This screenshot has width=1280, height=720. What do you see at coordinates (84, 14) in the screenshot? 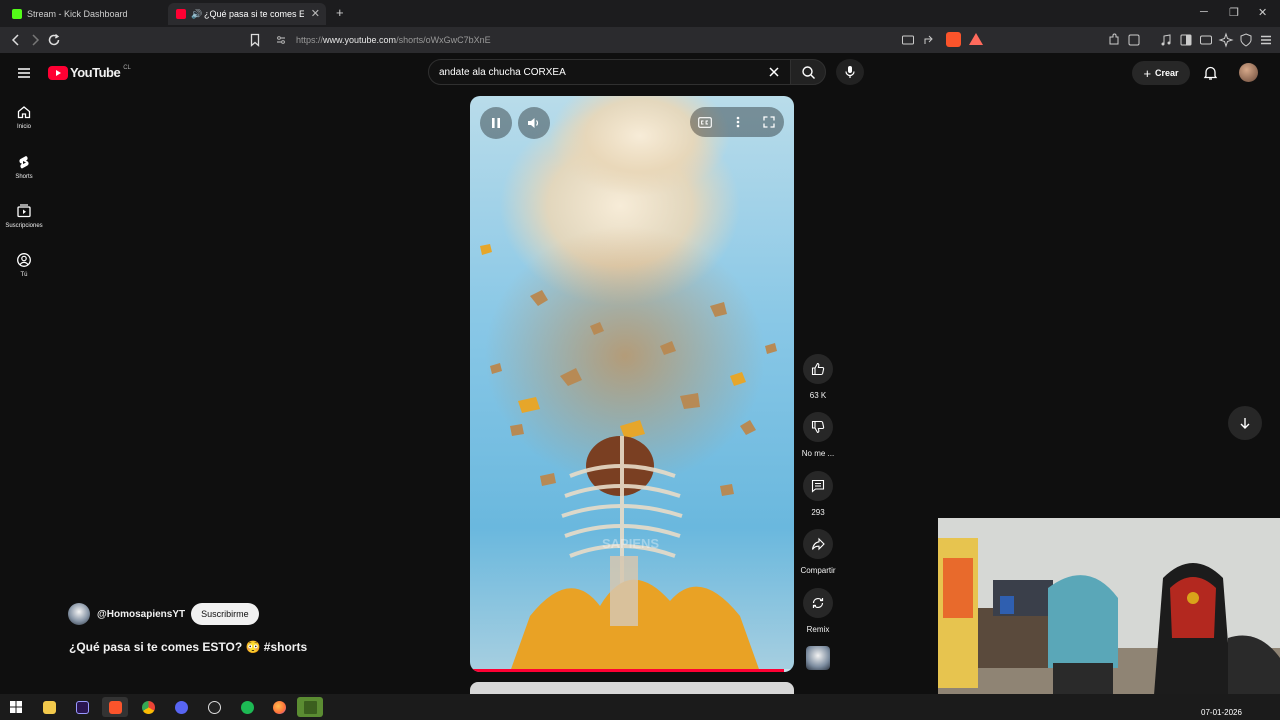
I see `tab-kick-dashboard: Stream - Kick Dashboard` at bounding box center [84, 14].